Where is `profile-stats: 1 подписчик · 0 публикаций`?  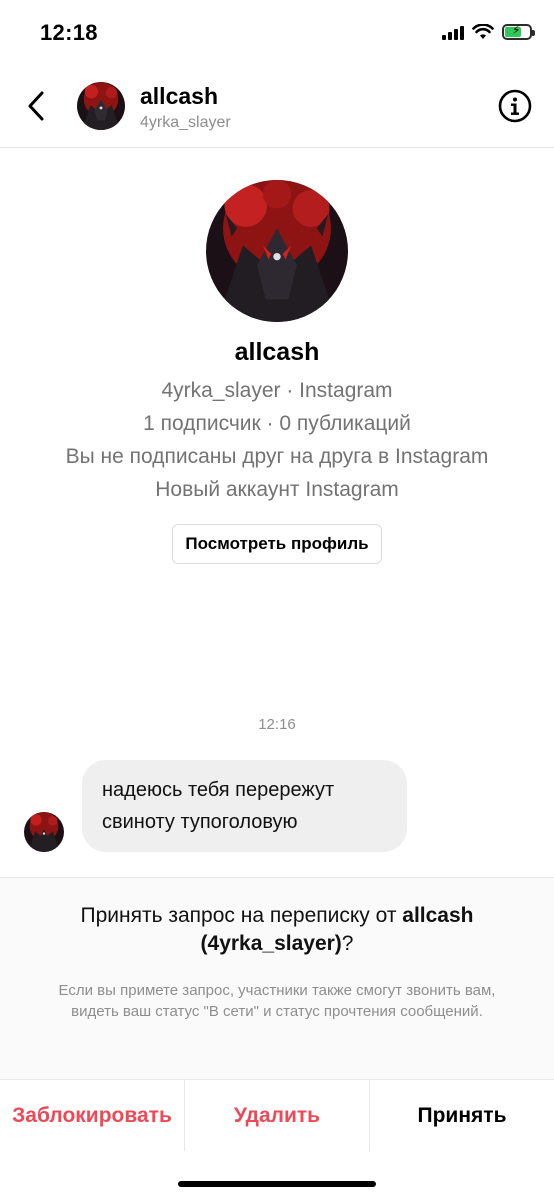
profile-stats: 1 подписчик · 0 публикаций is located at coordinates (277, 423).